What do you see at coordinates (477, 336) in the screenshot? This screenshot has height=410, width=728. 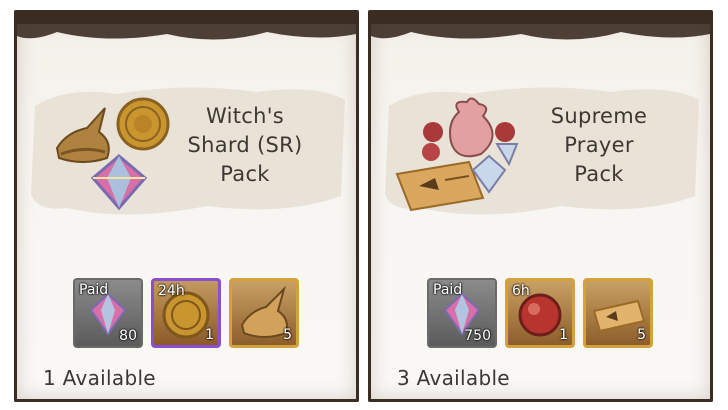 I see `reward-qty: 750` at bounding box center [477, 336].